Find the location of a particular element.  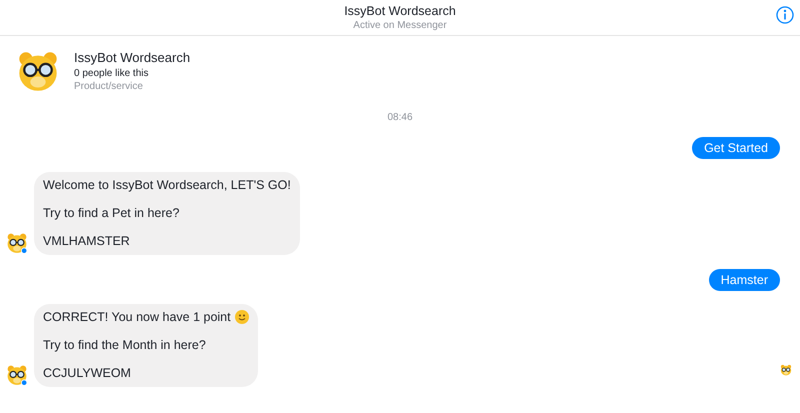

info-icon is located at coordinates (785, 15).